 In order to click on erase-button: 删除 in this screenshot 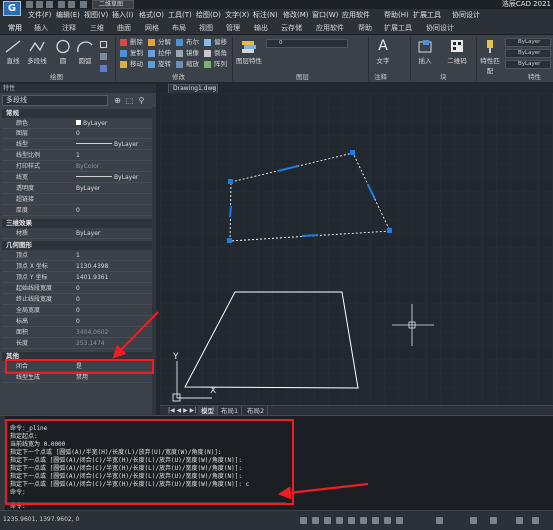, I will do `click(131, 42)`.